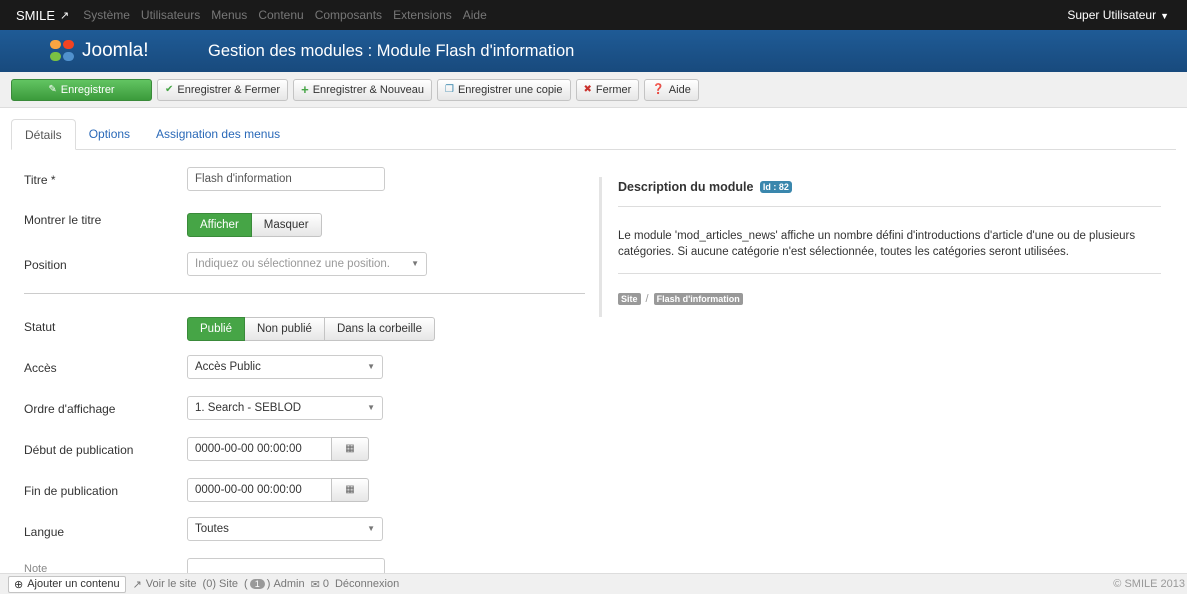 The height and width of the screenshot is (594, 1187). I want to click on order-select: 1. Search - SEBLOD ▼, so click(285, 408).